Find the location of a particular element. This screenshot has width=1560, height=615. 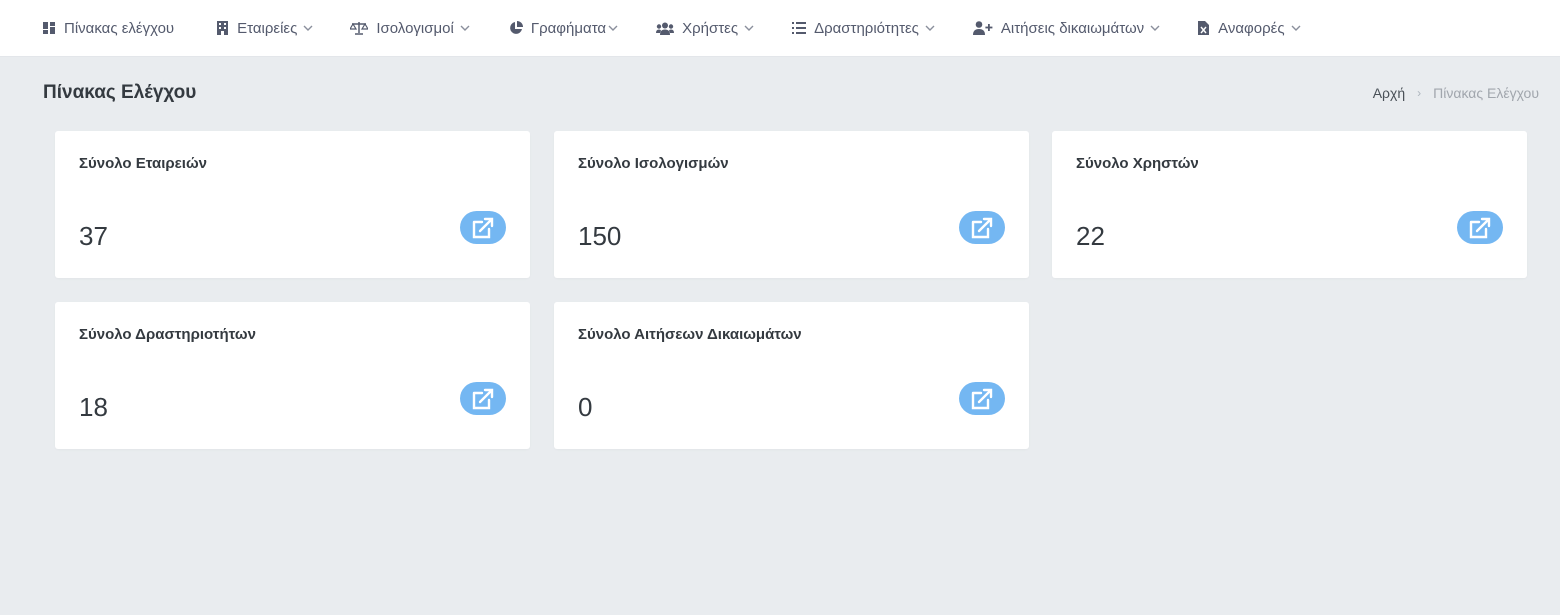

balance-scale-icon is located at coordinates (359, 28).